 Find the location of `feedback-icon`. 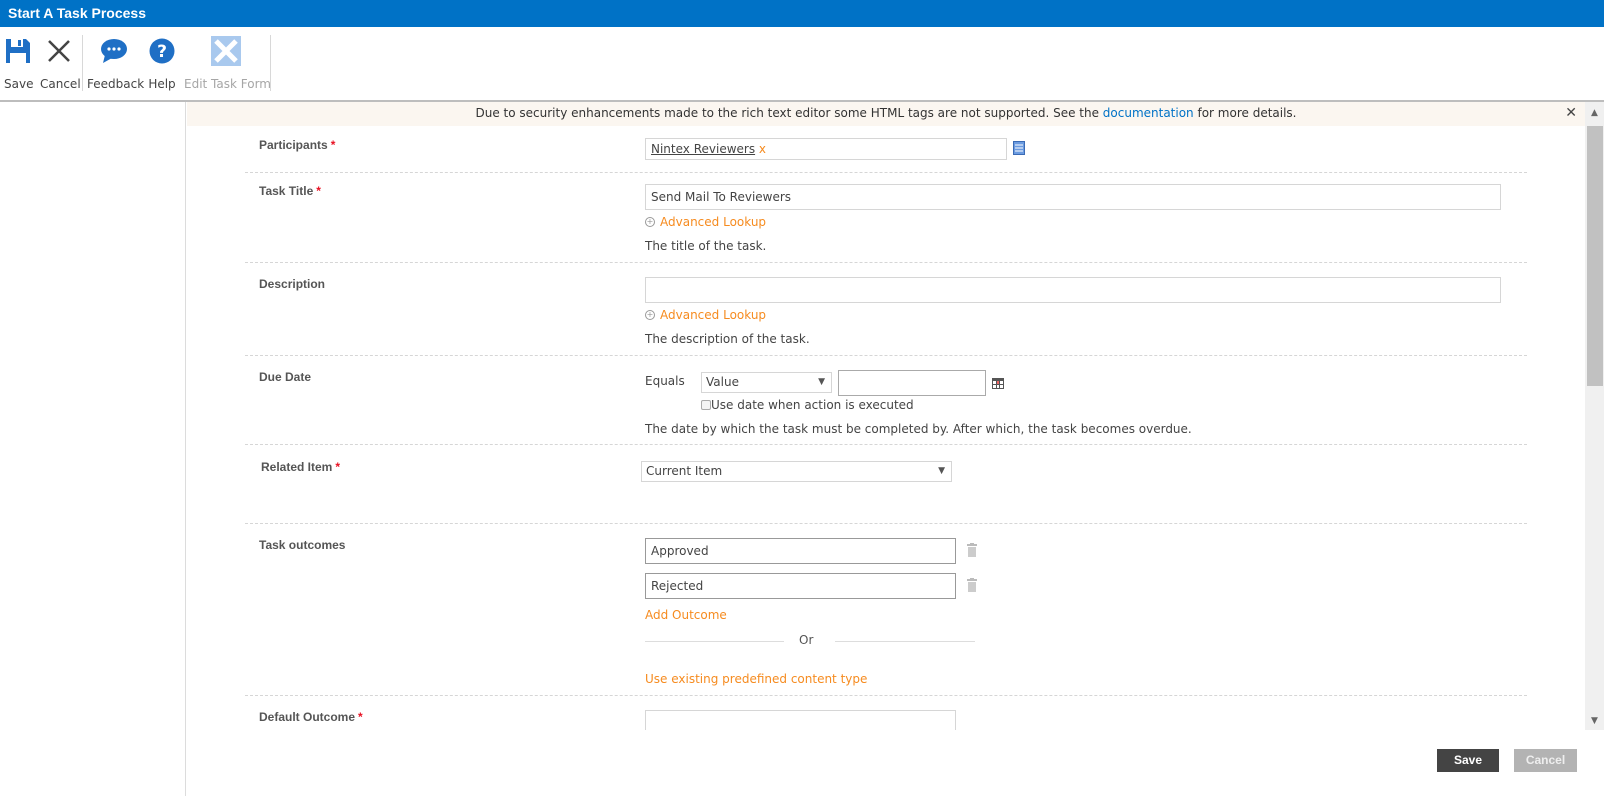

feedback-icon is located at coordinates (114, 51).